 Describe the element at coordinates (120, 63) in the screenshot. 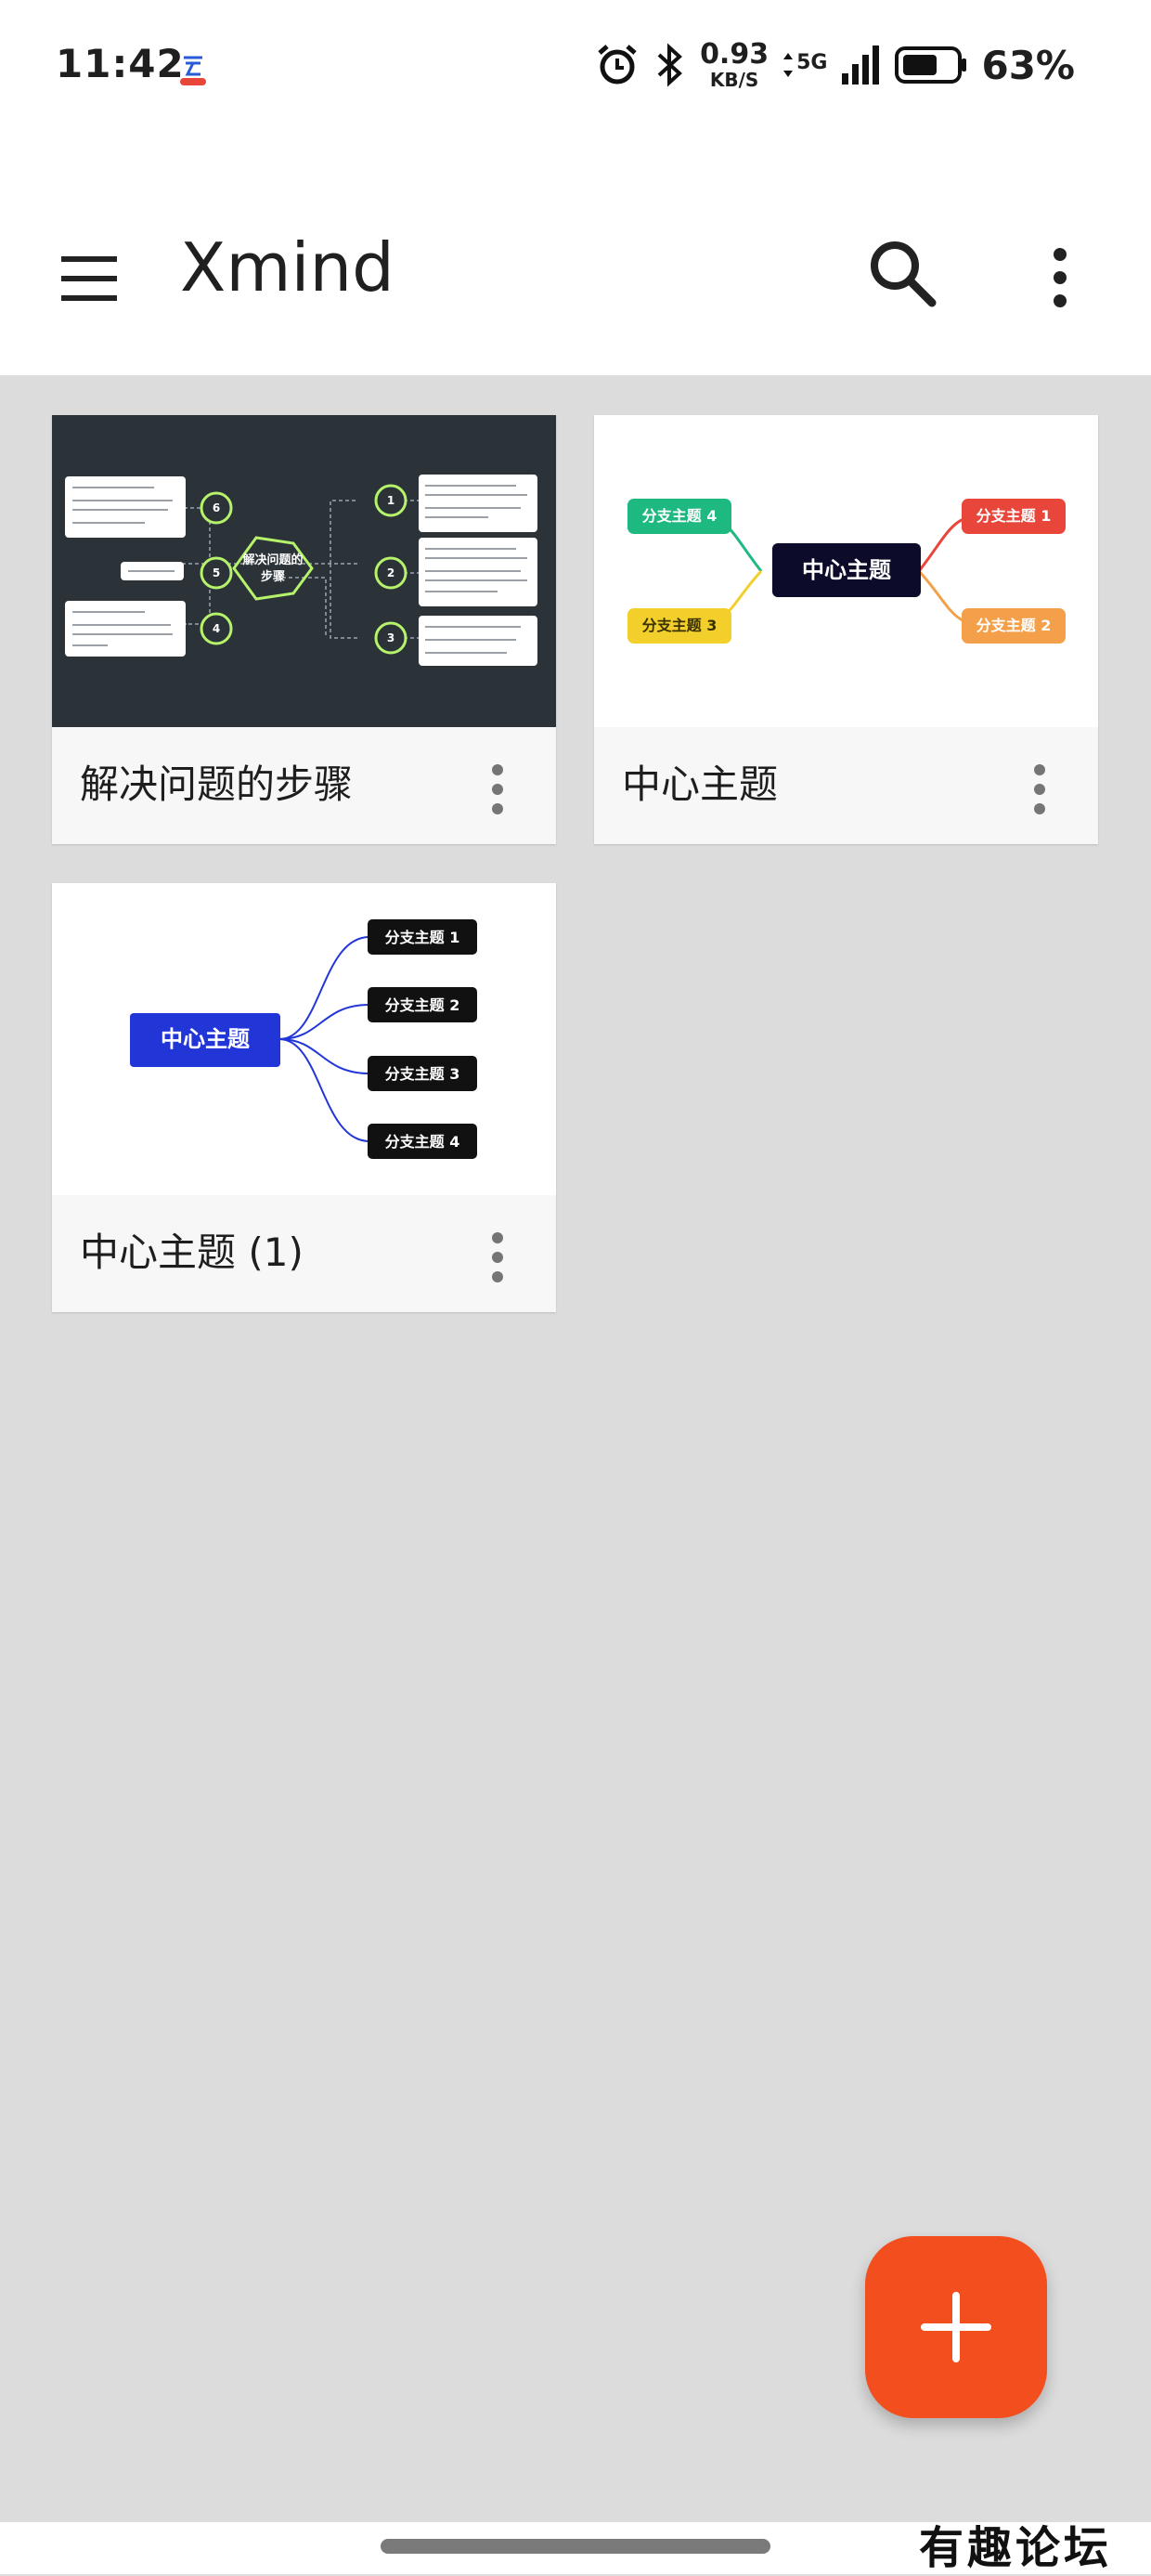

I see `status-time: 11:42` at that location.